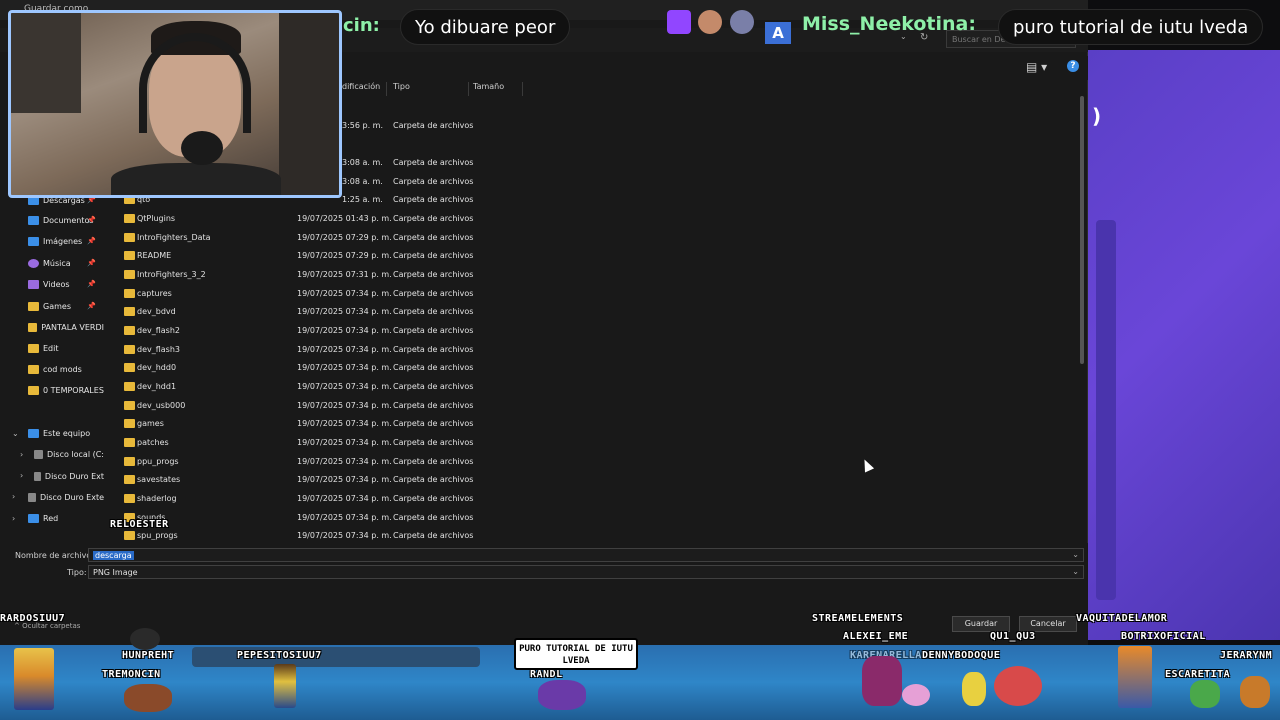 The image size is (1280, 720). What do you see at coordinates (33, 284) in the screenshot?
I see `video-icon` at bounding box center [33, 284].